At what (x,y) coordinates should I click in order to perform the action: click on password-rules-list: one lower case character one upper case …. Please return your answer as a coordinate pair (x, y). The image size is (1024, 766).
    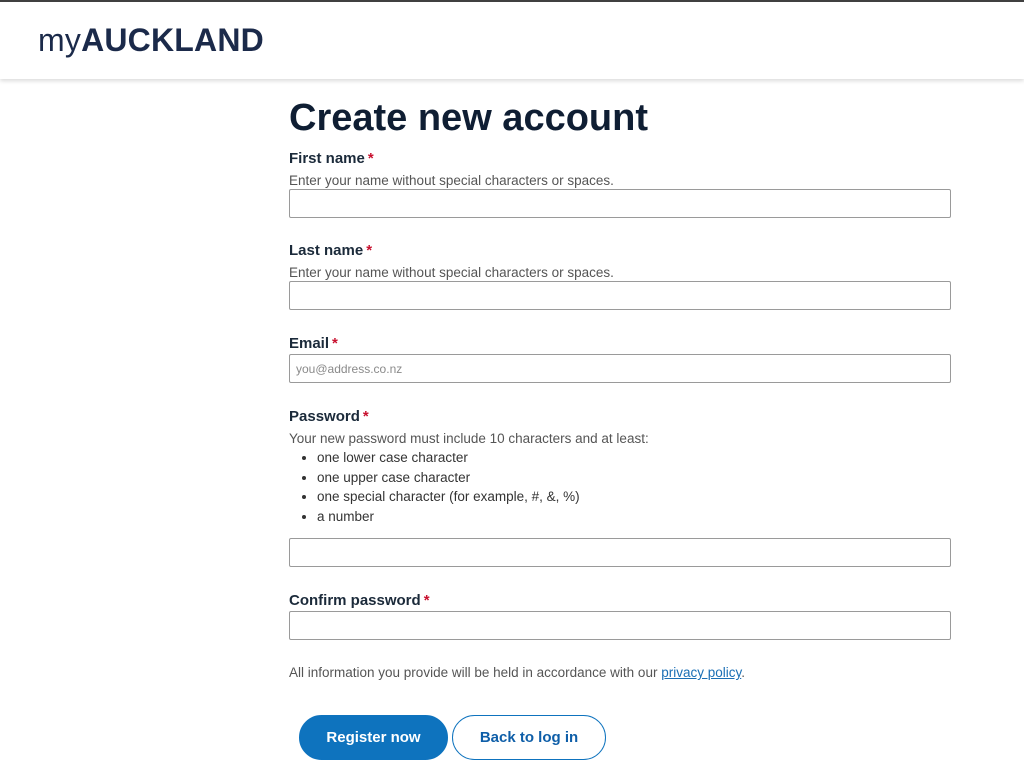
    Looking at the image, I should click on (434, 487).